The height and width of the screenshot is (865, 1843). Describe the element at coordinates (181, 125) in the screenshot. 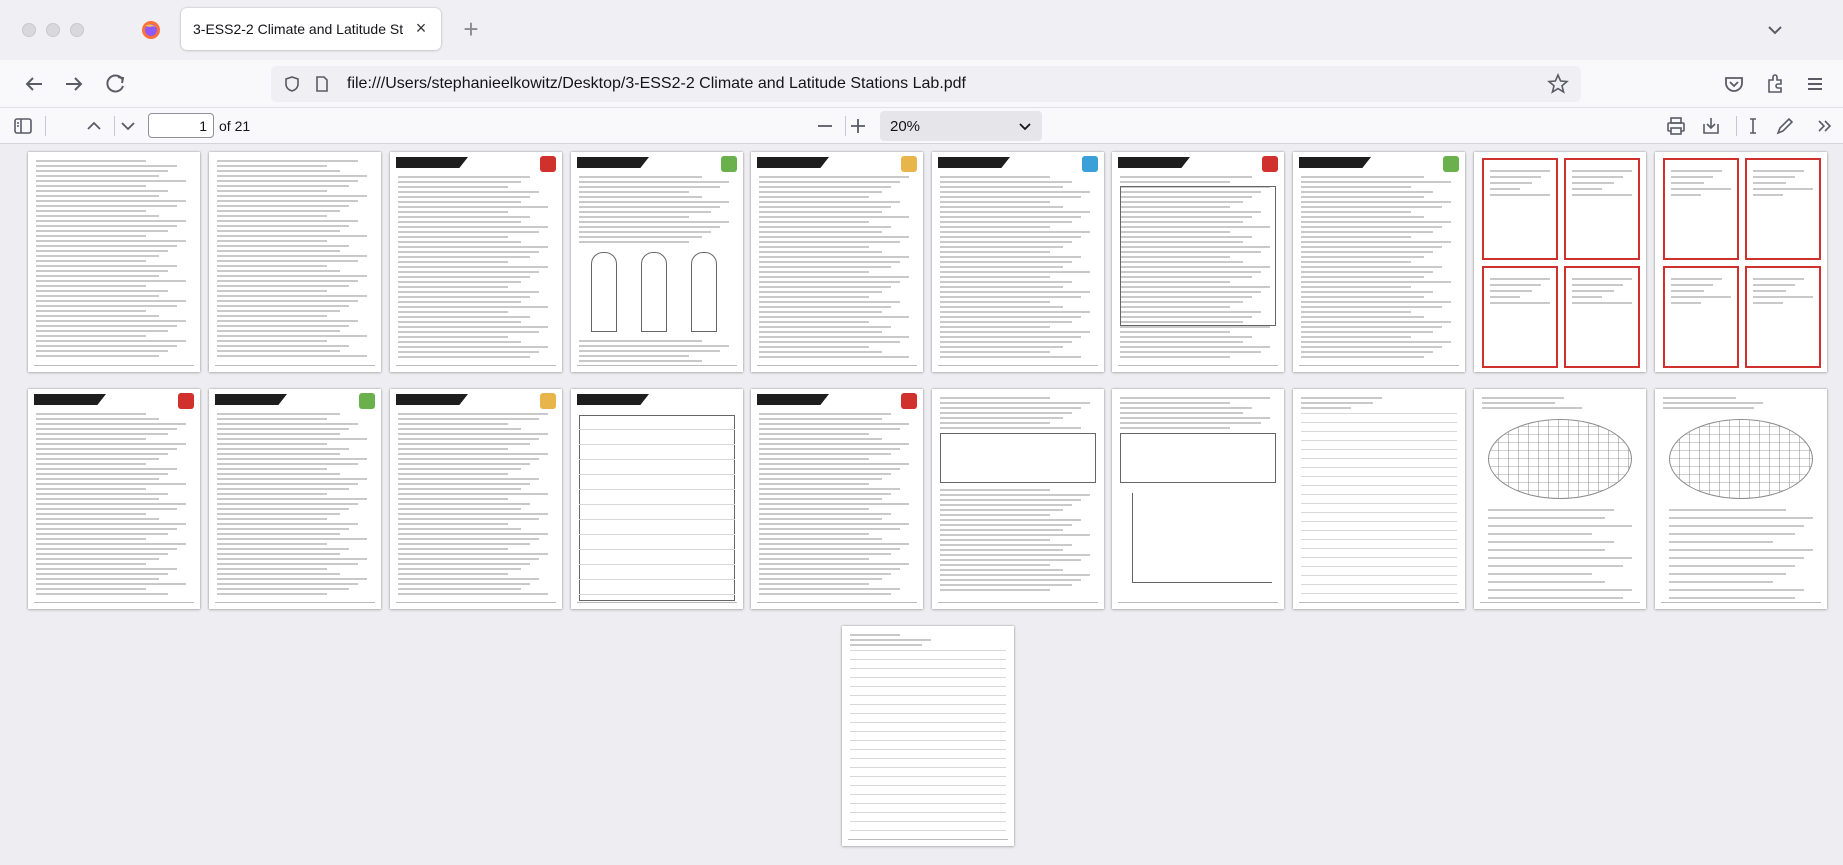

I see `page-number-input` at that location.